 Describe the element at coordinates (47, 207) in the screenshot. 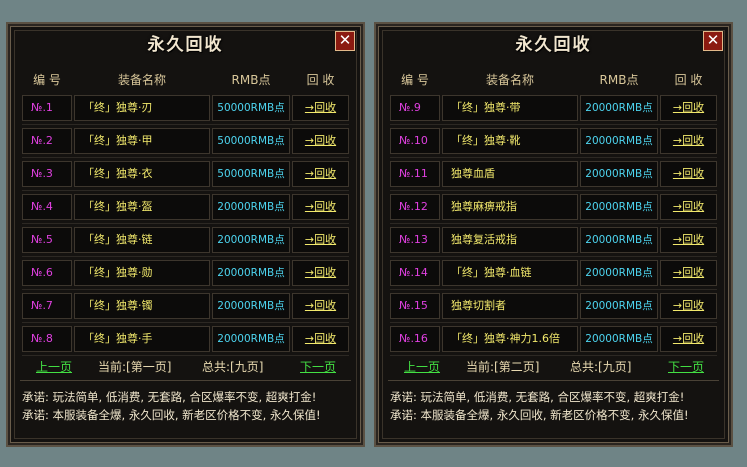

I see `item-number: №.4` at that location.